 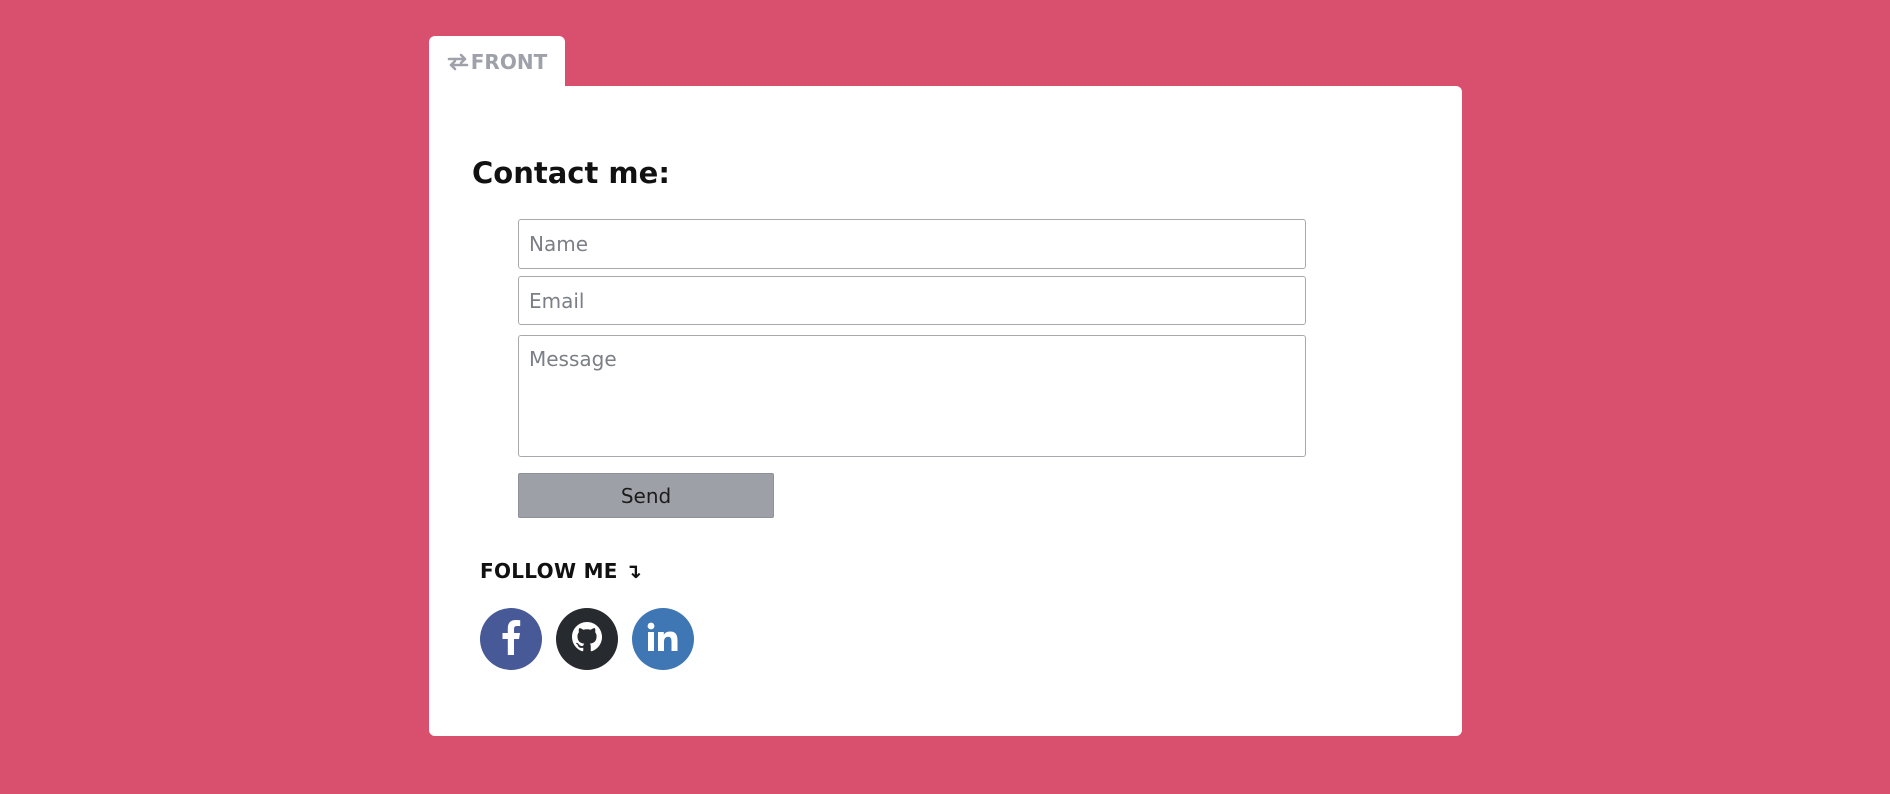 I want to click on front-tab: FRONT, so click(x=497, y=62).